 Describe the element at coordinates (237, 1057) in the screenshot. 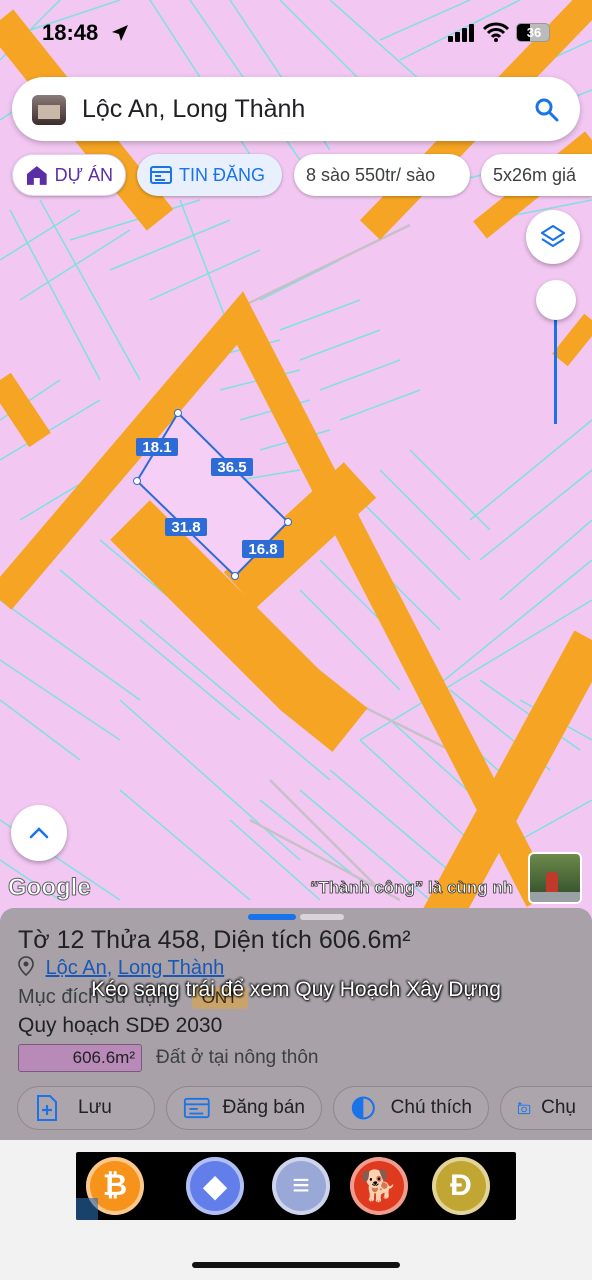

I see `land-use-desc: Đất ở tại nông thôn` at that location.